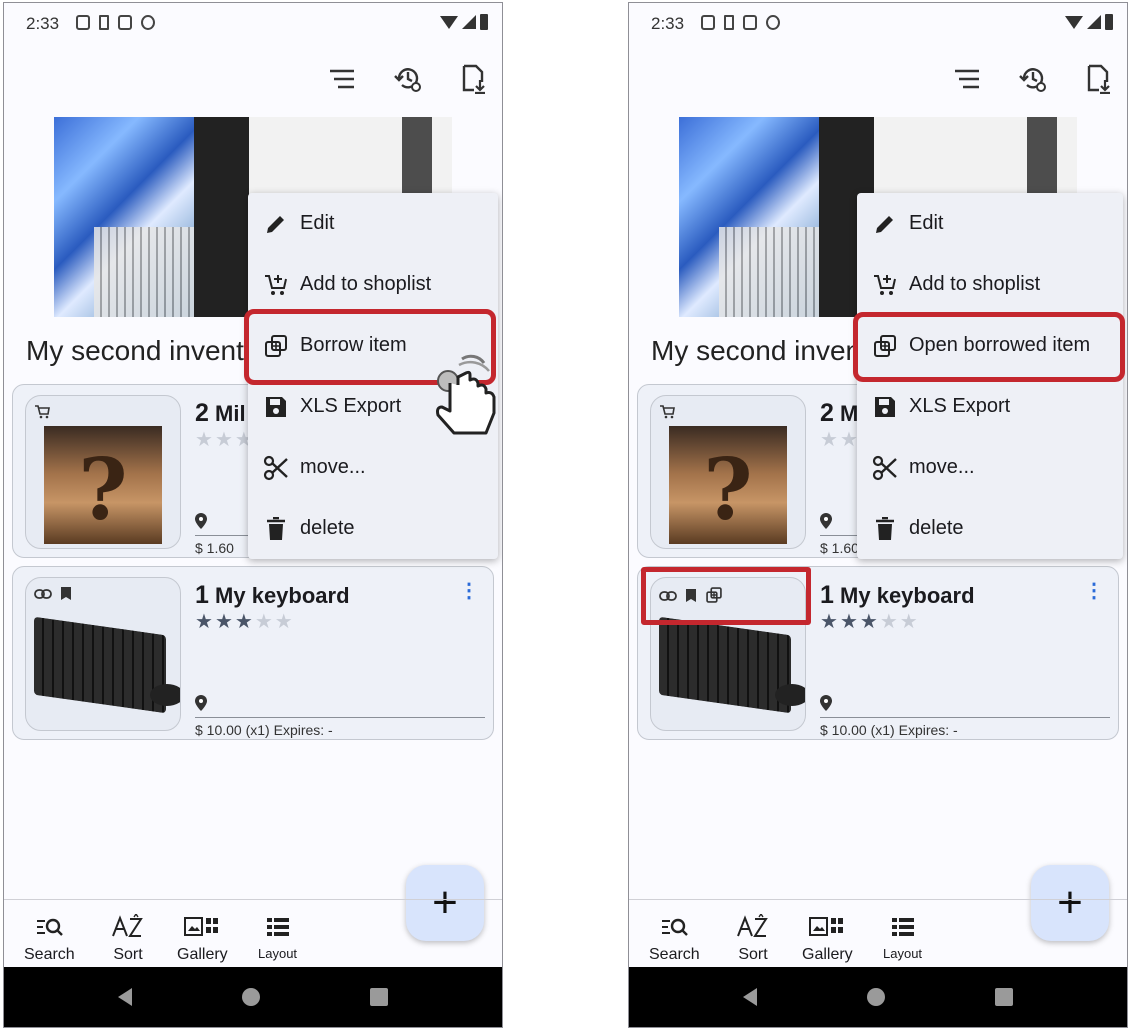  Describe the element at coordinates (43, 596) in the screenshot. I see `link-icon` at that location.